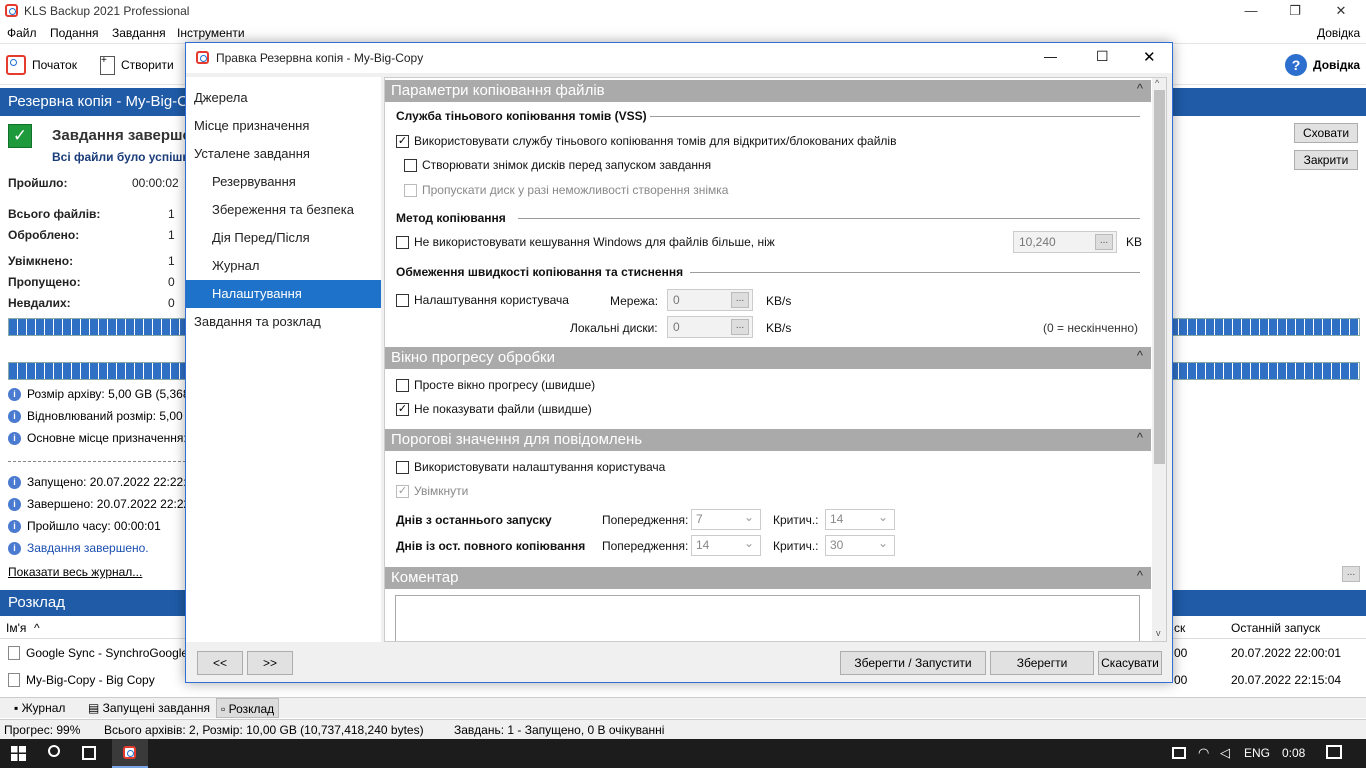 The width and height of the screenshot is (1366, 768). Describe the element at coordinates (1157, 83) in the screenshot. I see `scroll-up-icon: ^` at that location.